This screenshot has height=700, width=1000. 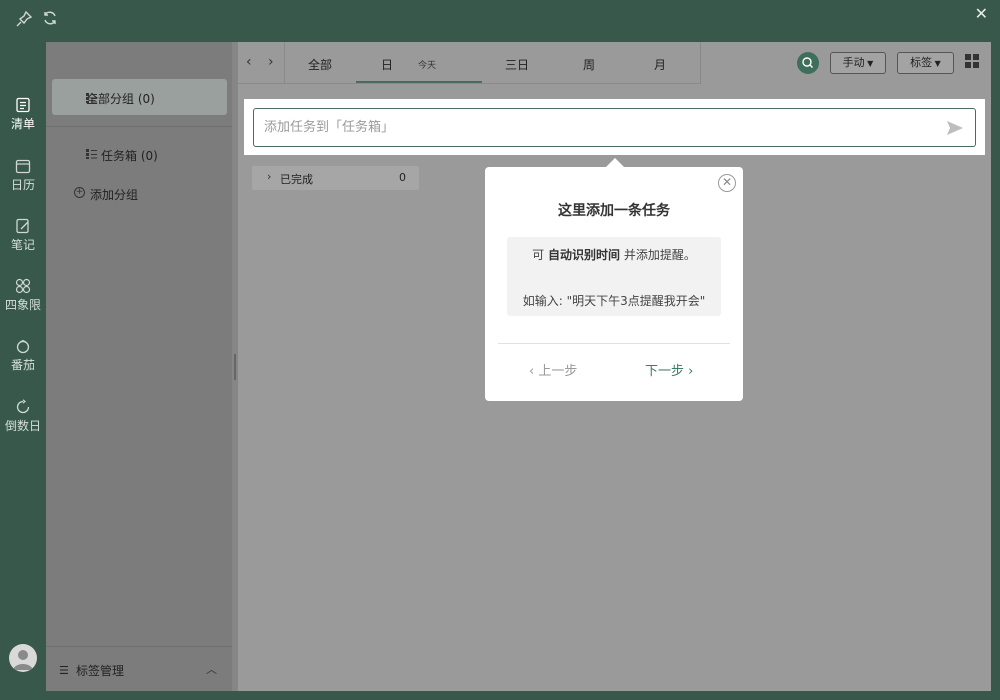 What do you see at coordinates (614, 343) in the screenshot?
I see `popup-divider` at bounding box center [614, 343].